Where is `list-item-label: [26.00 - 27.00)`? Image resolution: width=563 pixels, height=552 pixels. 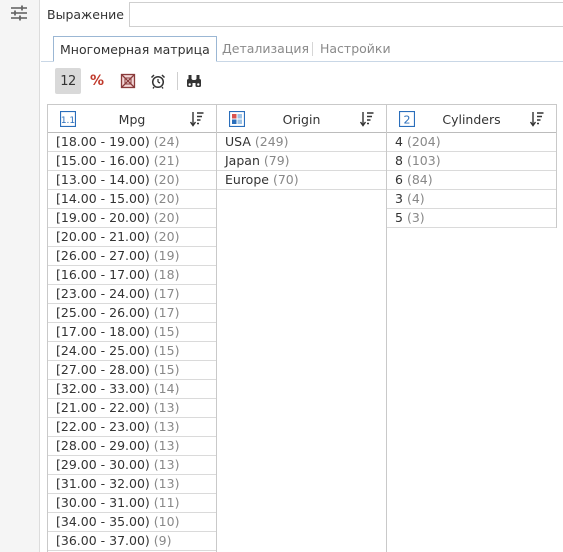
list-item-label: [26.00 - 27.00) is located at coordinates (103, 255).